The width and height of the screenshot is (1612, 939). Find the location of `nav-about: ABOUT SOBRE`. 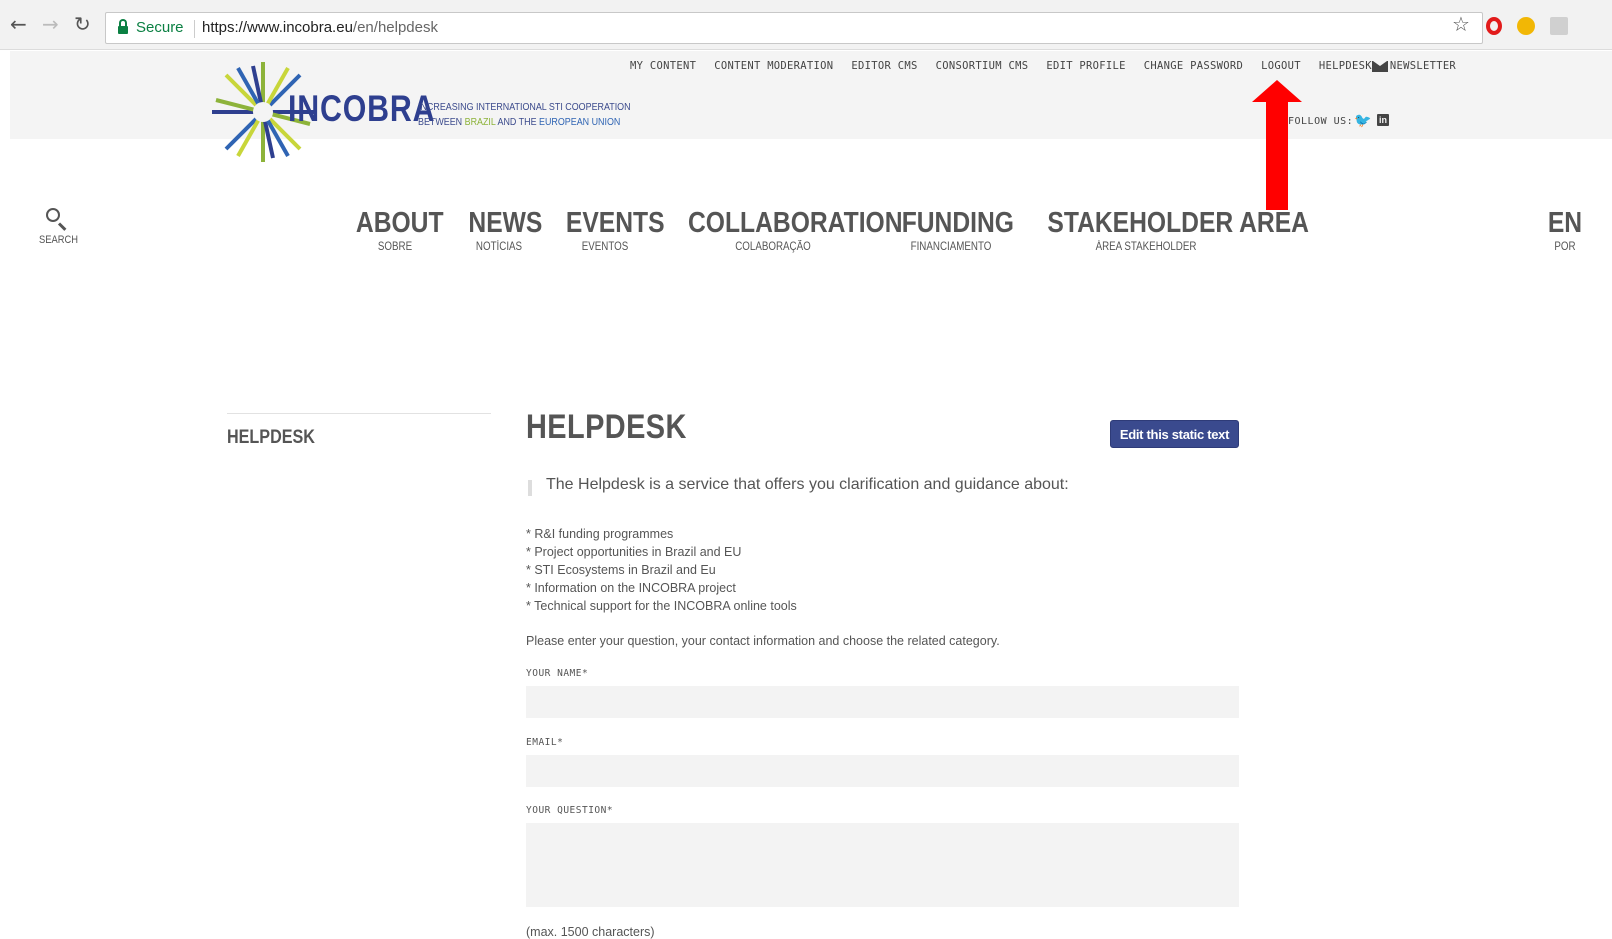

nav-about: ABOUT SOBRE is located at coordinates (396, 230).